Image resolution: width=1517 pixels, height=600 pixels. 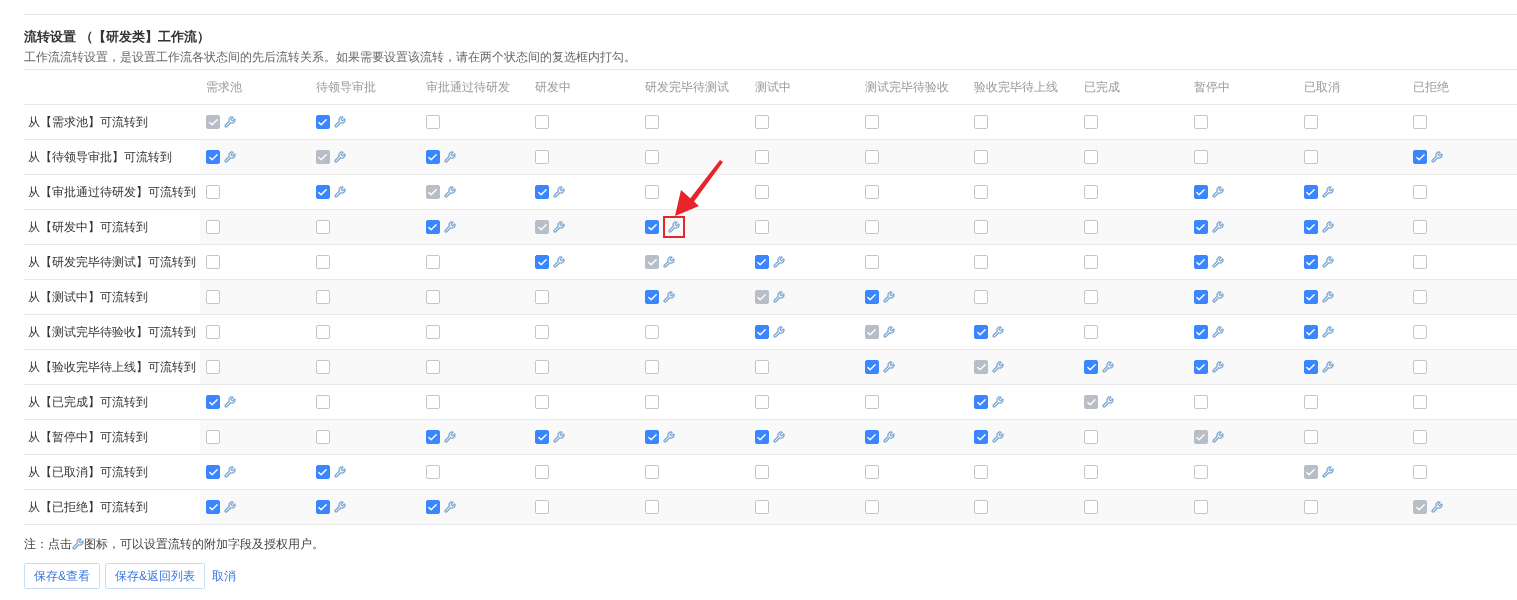 What do you see at coordinates (62, 576) in the screenshot?
I see `save-button: 保存&查看` at bounding box center [62, 576].